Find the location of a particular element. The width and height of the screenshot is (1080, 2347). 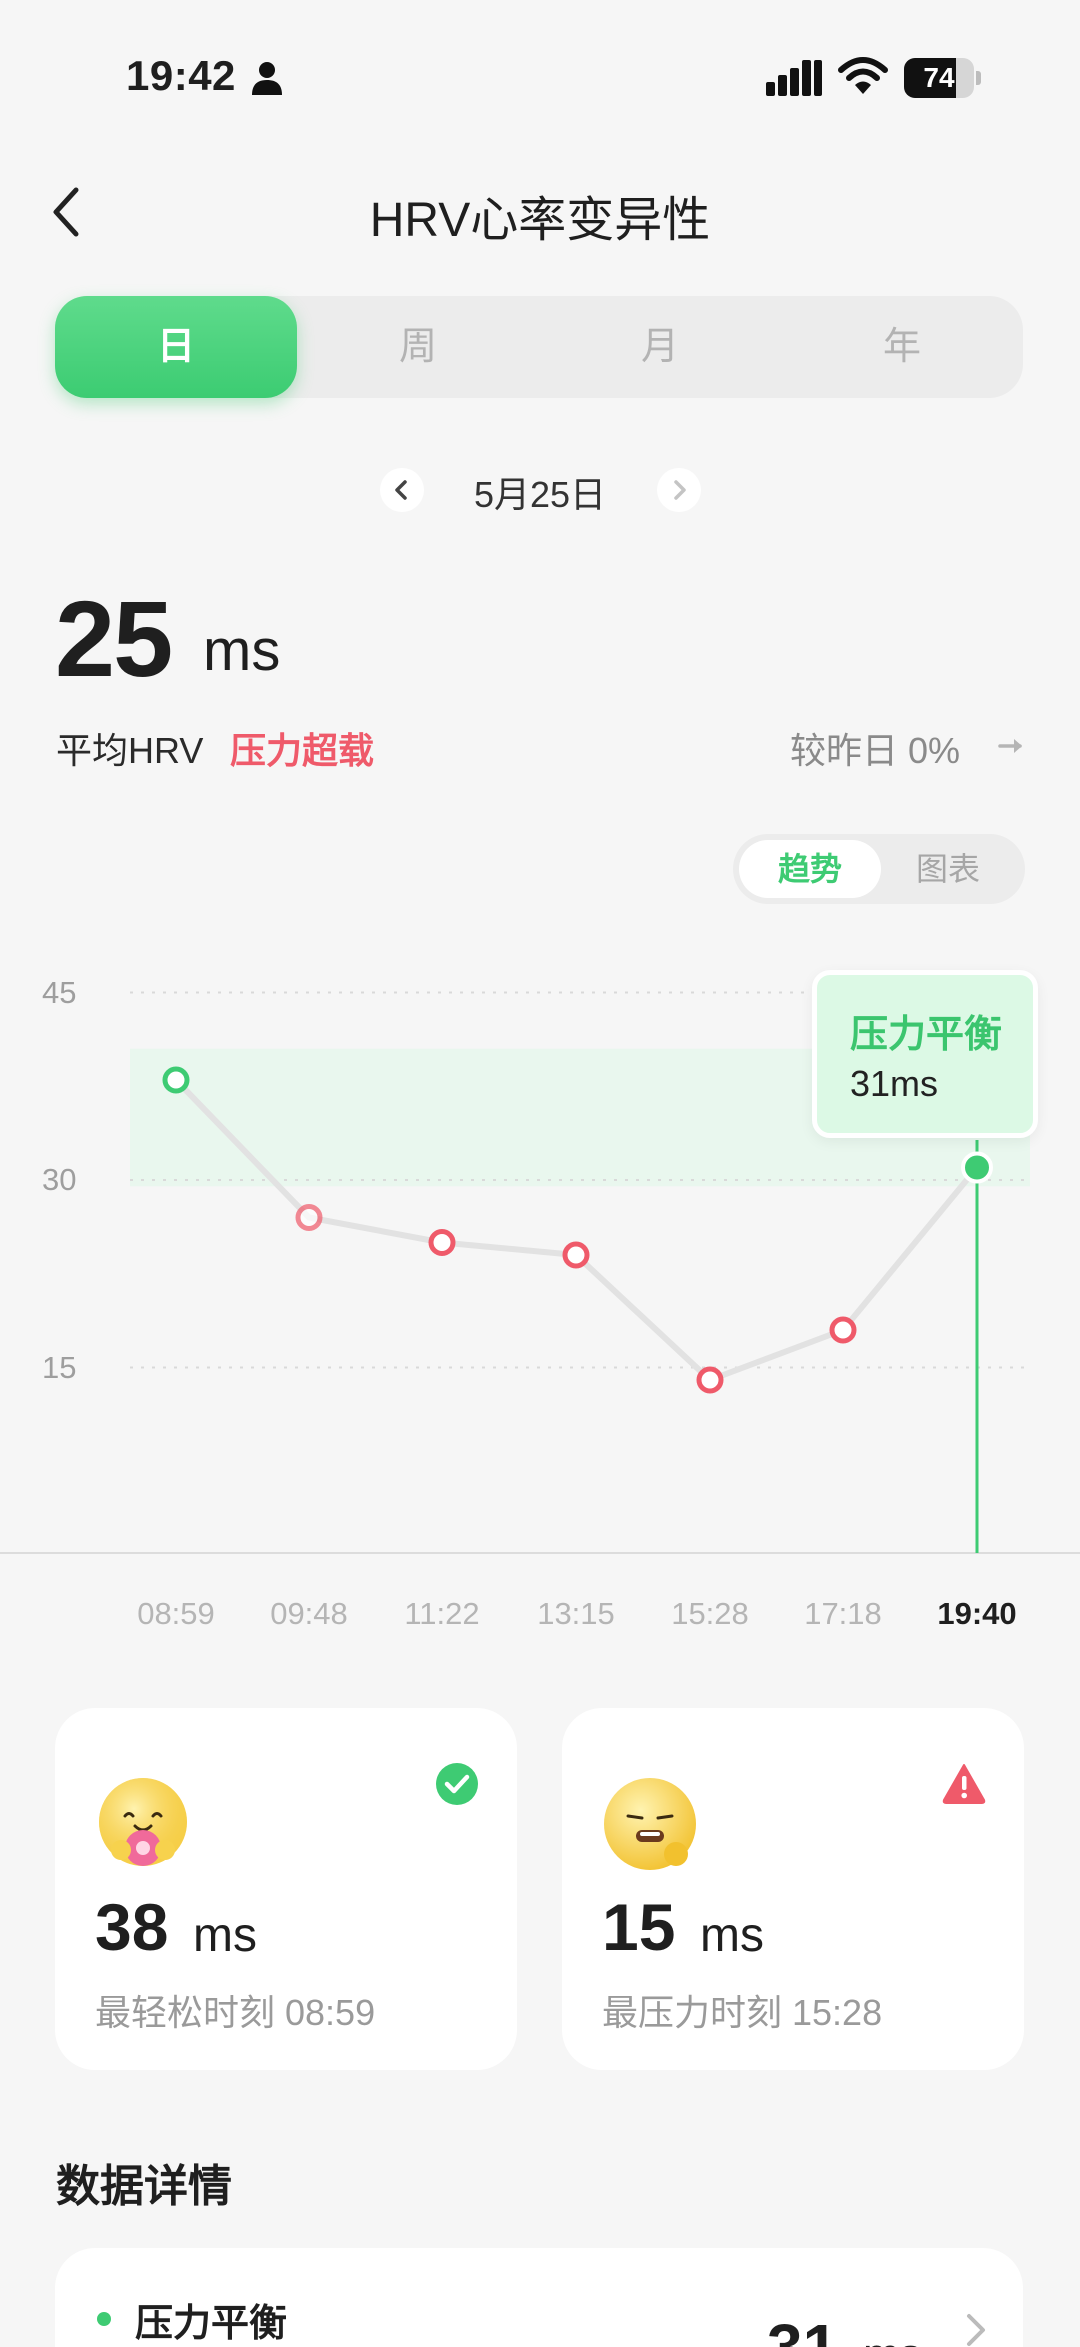

battery-indicator: 74 is located at coordinates (942, 78).